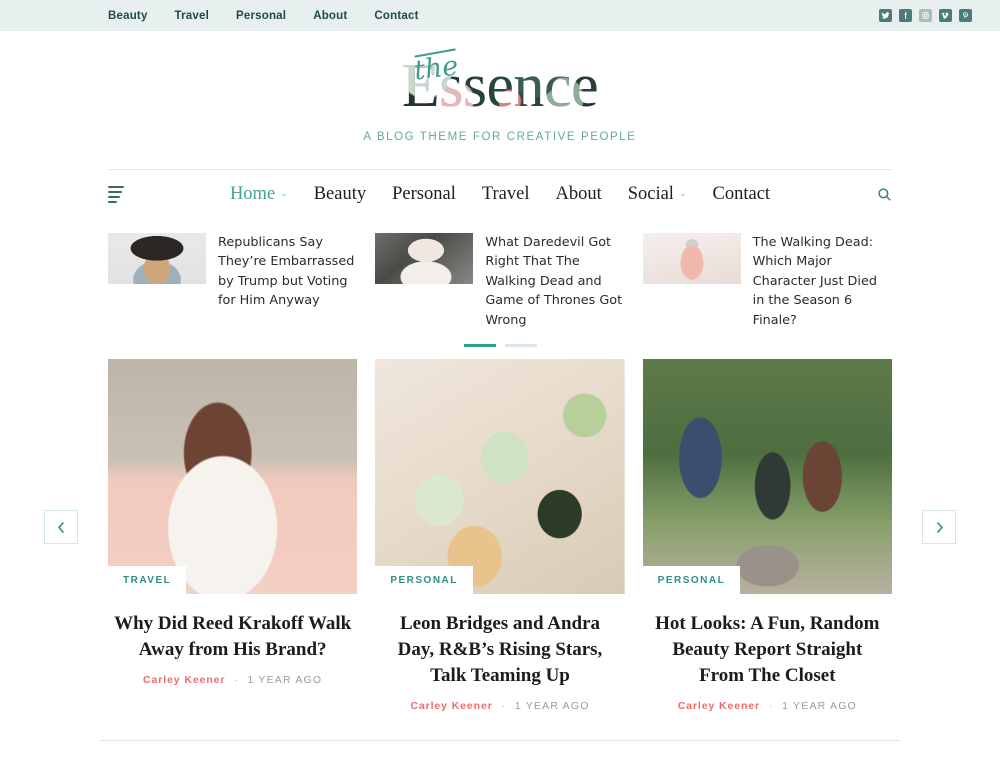 The image size is (1000, 763). What do you see at coordinates (396, 16) in the screenshot?
I see `topbar-link-contact: Contact` at bounding box center [396, 16].